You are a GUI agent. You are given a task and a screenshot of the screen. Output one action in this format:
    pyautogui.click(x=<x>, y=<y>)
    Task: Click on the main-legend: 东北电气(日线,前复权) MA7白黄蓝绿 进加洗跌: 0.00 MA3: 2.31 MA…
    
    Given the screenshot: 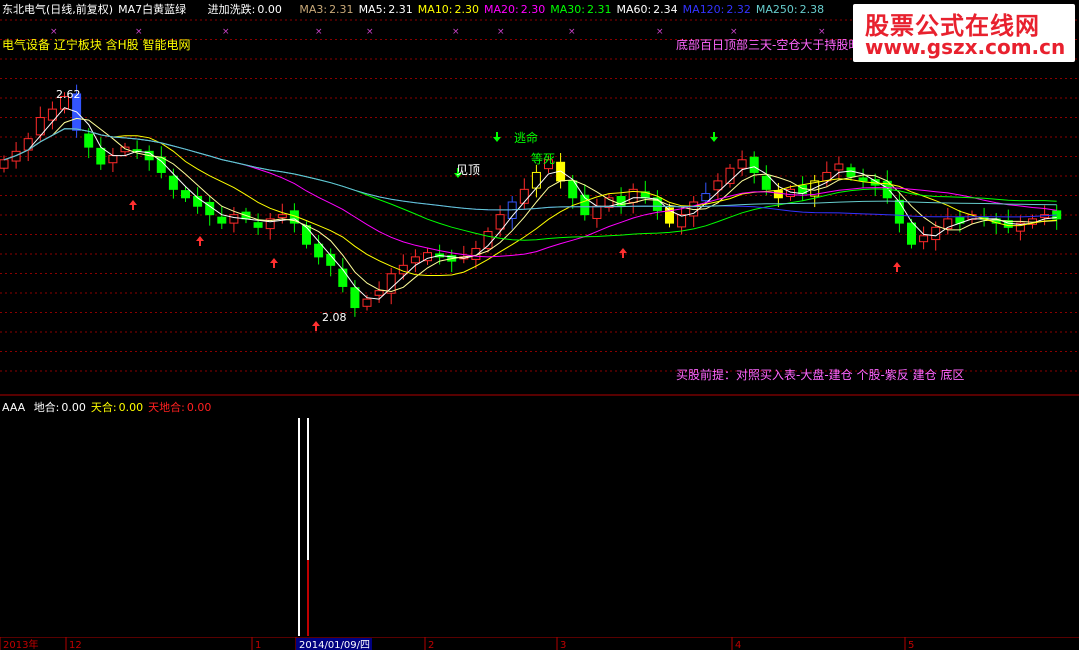 What is the action you would take?
    pyautogui.click(x=418, y=9)
    